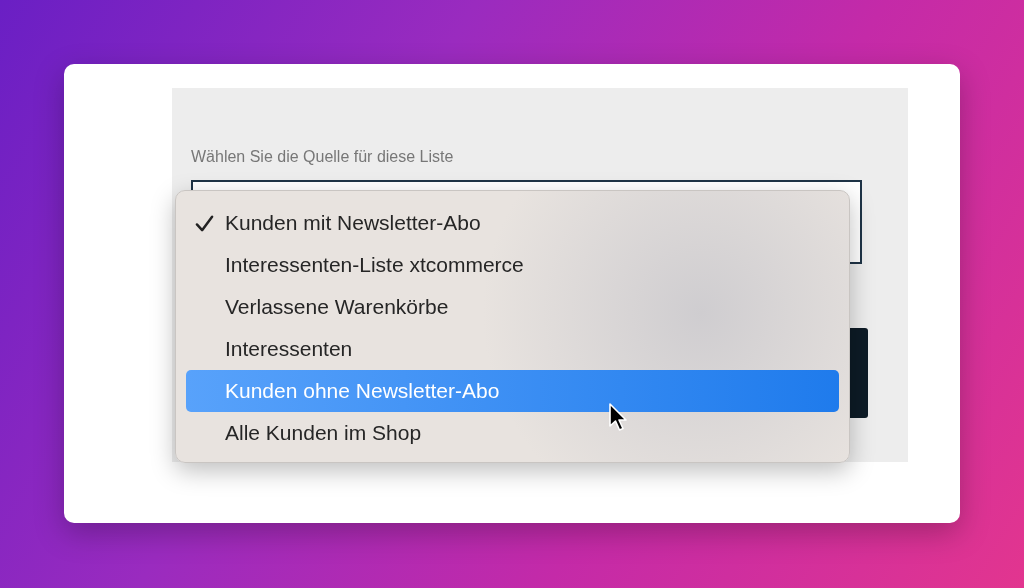  Describe the element at coordinates (512, 433) in the screenshot. I see `menu-item: Alle Kunden im Shop` at that location.